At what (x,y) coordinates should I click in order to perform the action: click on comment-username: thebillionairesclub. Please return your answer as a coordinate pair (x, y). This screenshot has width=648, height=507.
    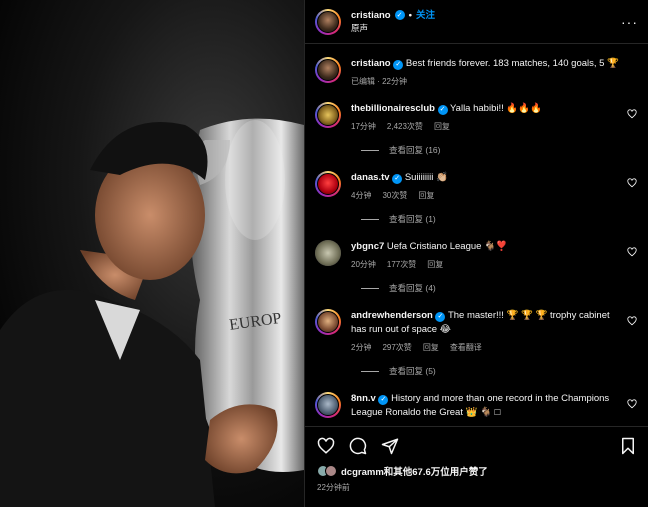
    Looking at the image, I should click on (393, 108).